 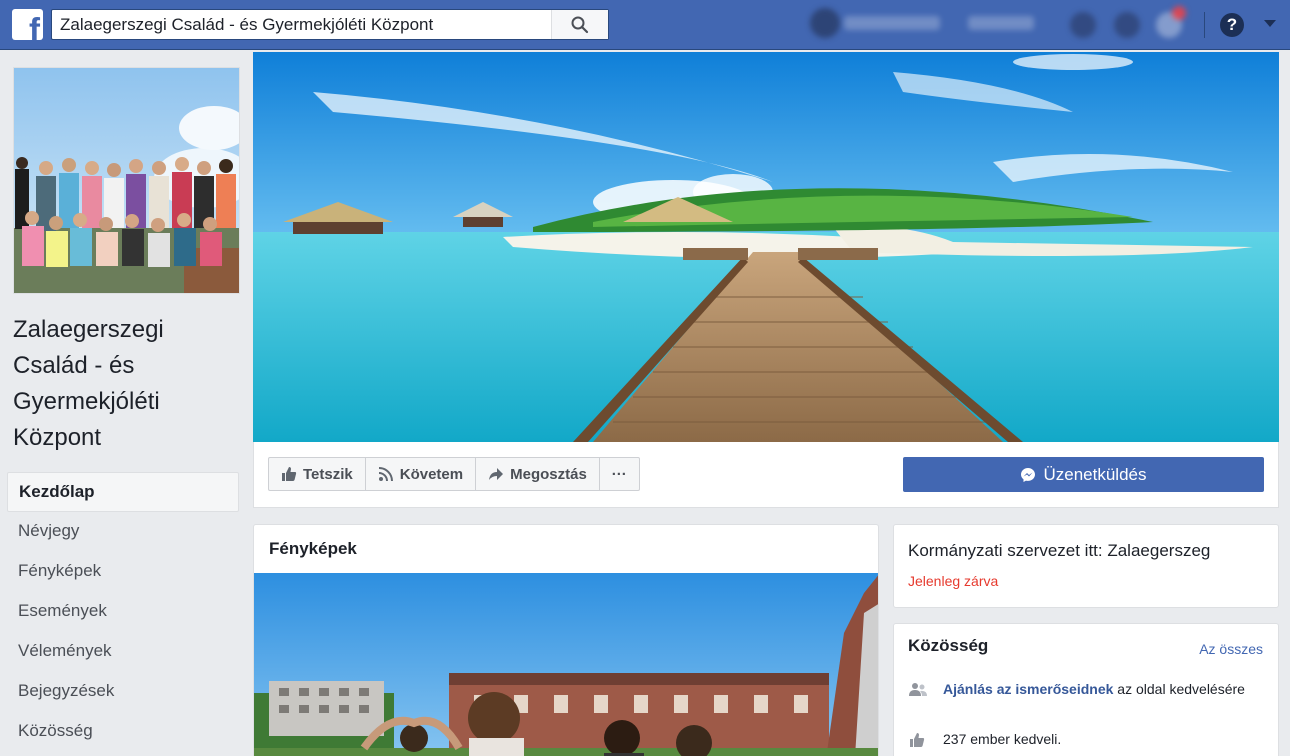 I want to click on share-button: Megosztás, so click(x=538, y=474).